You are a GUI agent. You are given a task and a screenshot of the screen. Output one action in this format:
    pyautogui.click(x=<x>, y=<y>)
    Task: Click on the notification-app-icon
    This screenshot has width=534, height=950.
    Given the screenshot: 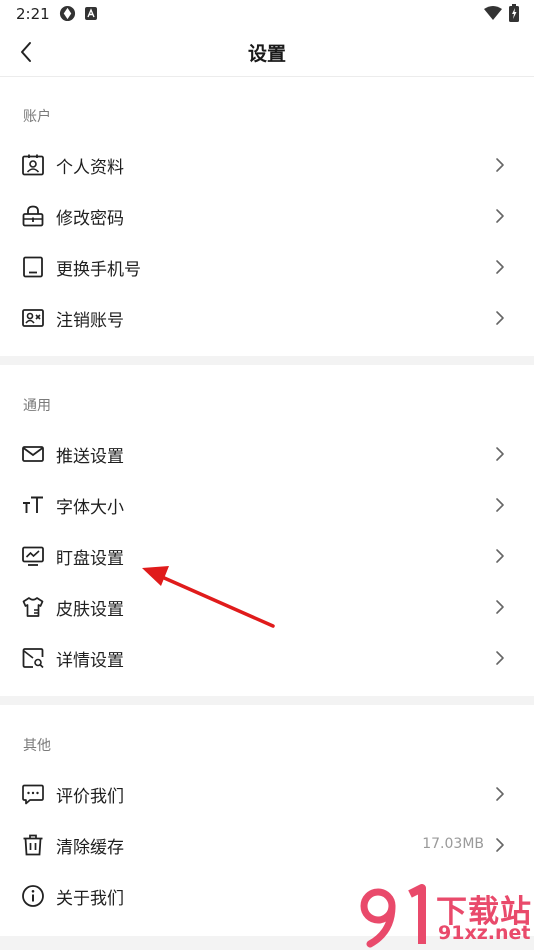 What is the action you would take?
    pyautogui.click(x=67, y=13)
    